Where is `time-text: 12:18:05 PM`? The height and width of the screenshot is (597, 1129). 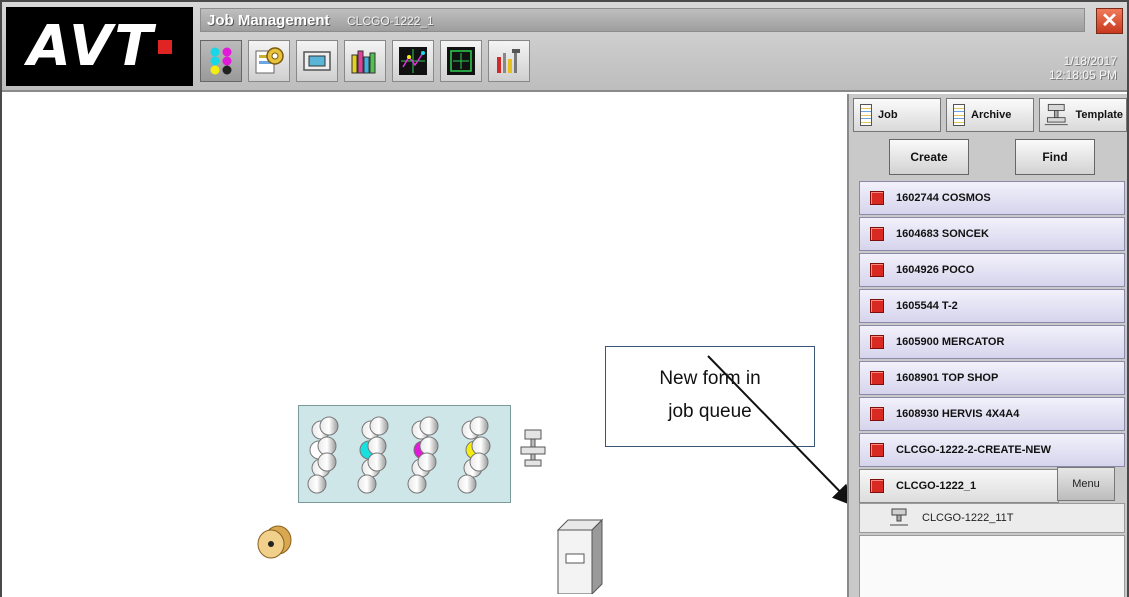 time-text: 12:18:05 PM is located at coordinates (1082, 75).